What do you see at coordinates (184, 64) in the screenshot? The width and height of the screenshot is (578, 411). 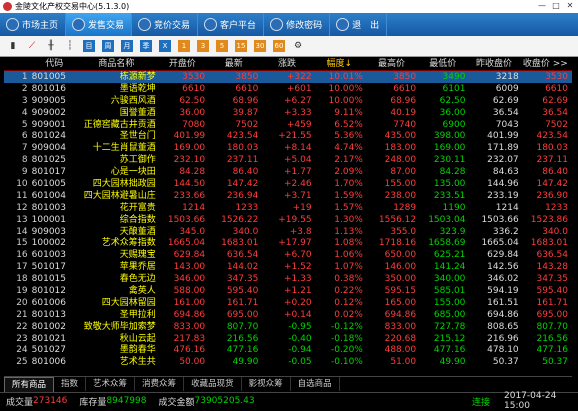 I see `col-open: 开盘价` at bounding box center [184, 64].